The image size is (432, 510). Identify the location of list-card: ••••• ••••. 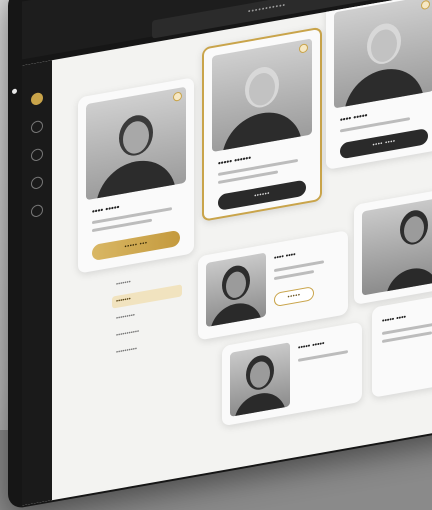
(402, 344).